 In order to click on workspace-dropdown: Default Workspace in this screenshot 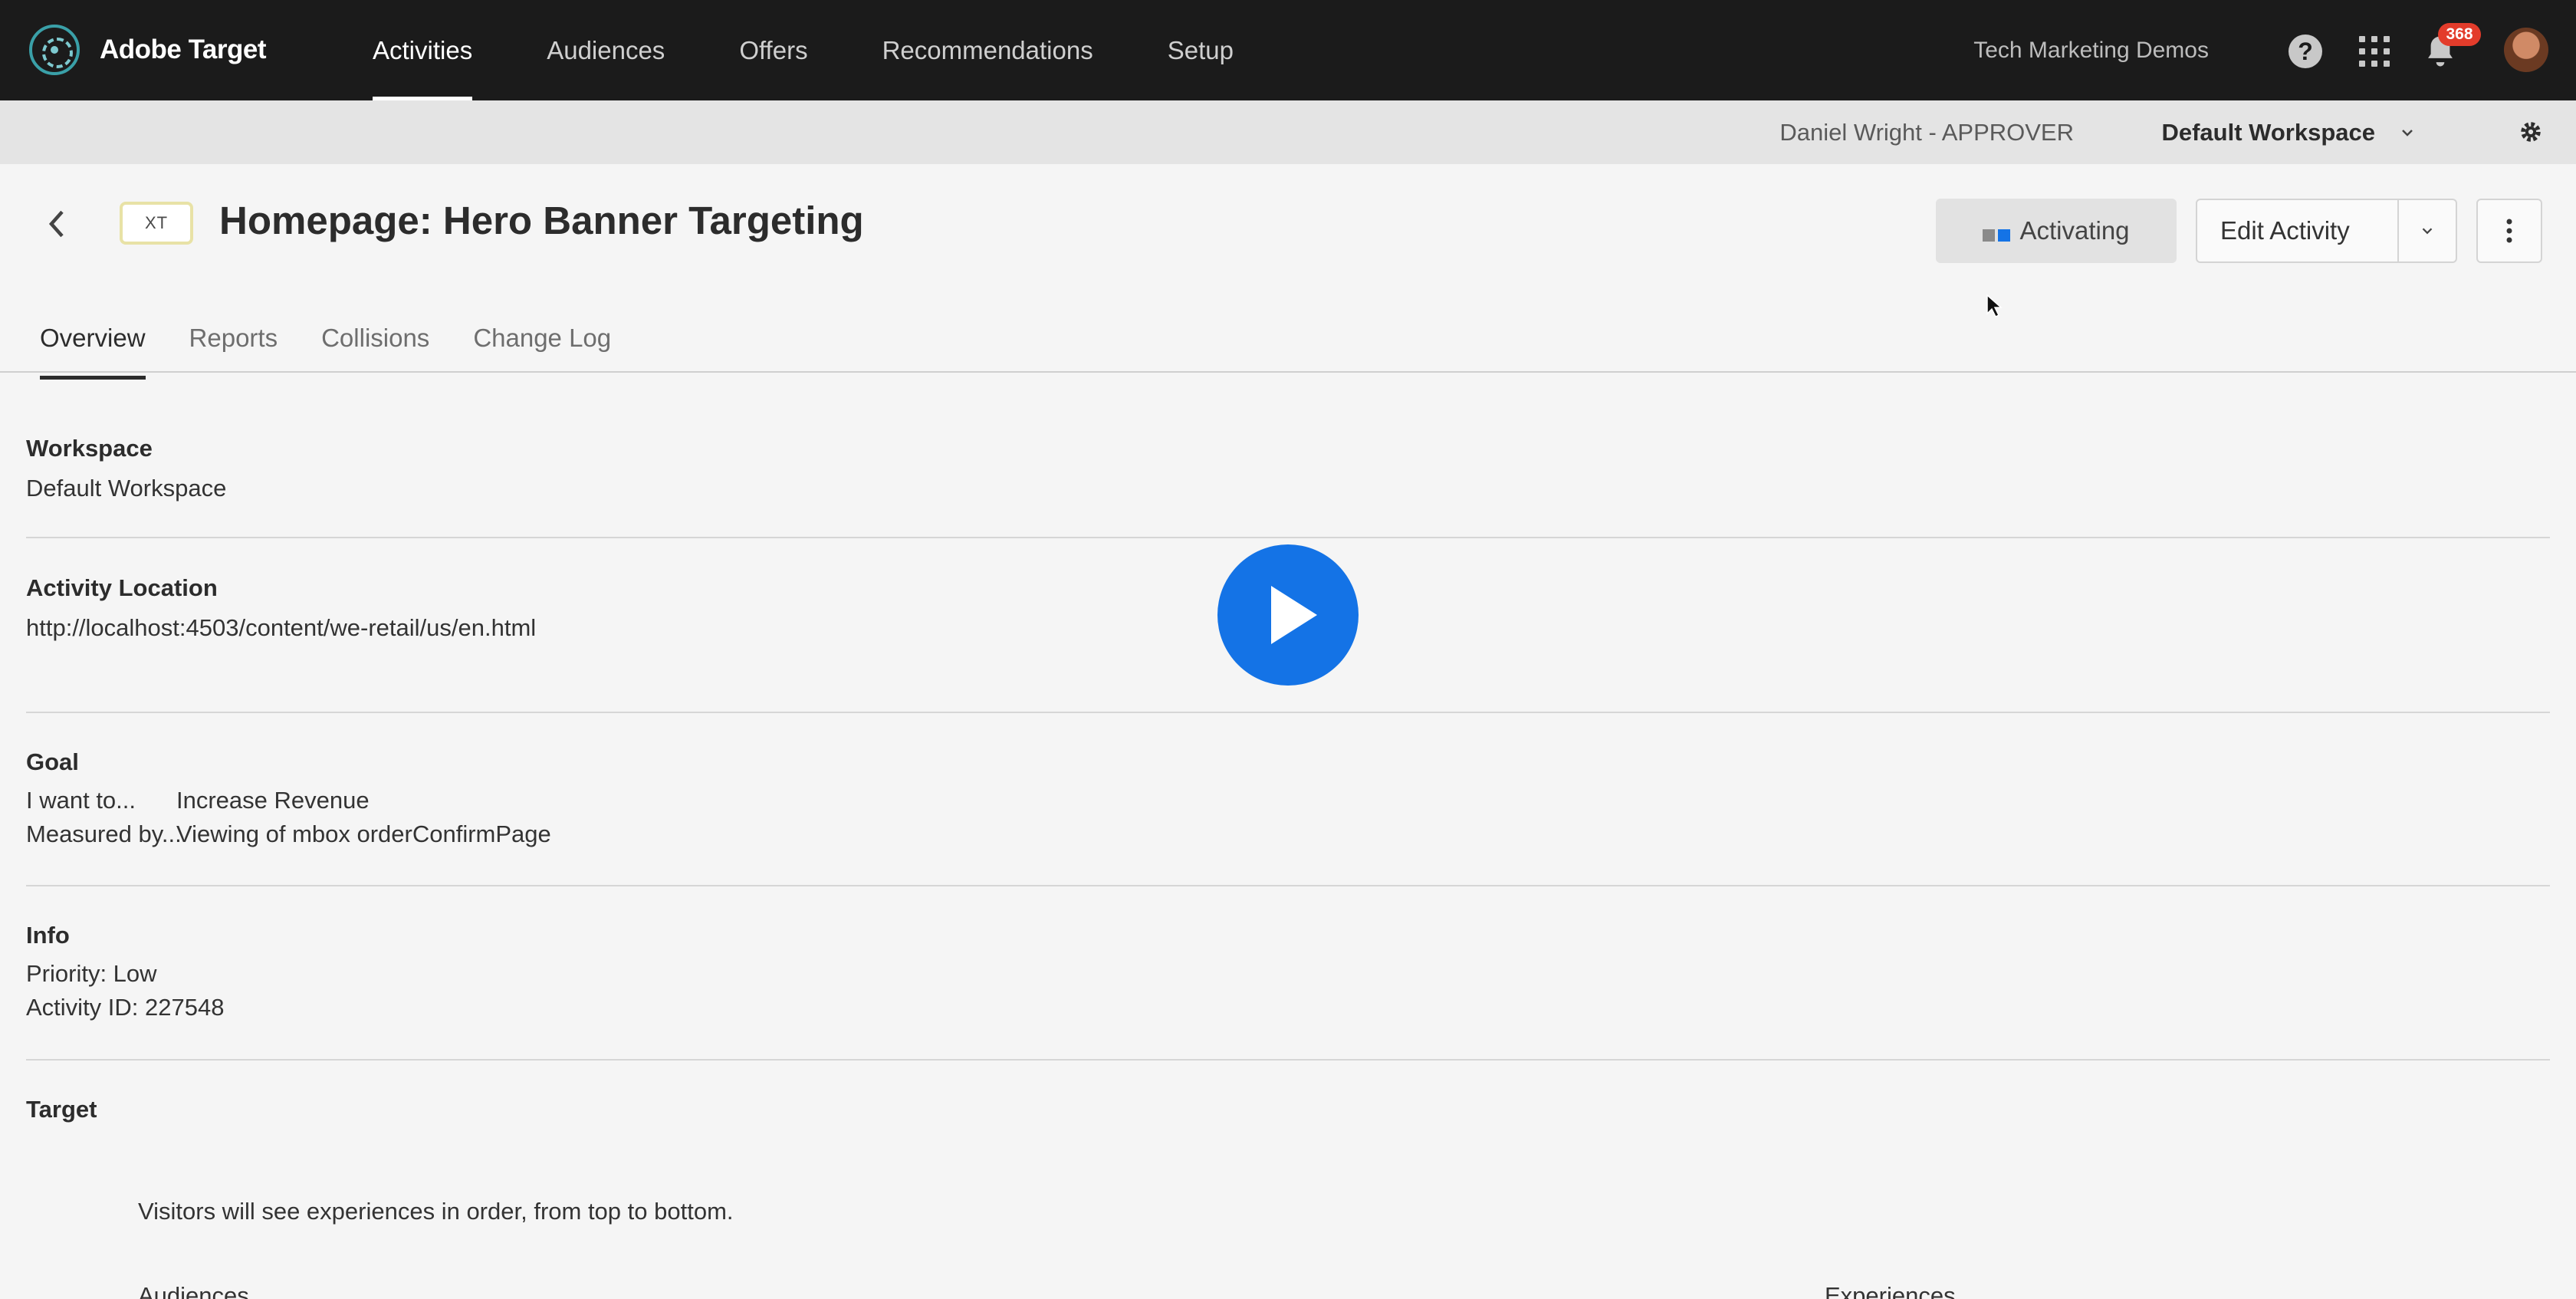, I will do `click(2289, 132)`.